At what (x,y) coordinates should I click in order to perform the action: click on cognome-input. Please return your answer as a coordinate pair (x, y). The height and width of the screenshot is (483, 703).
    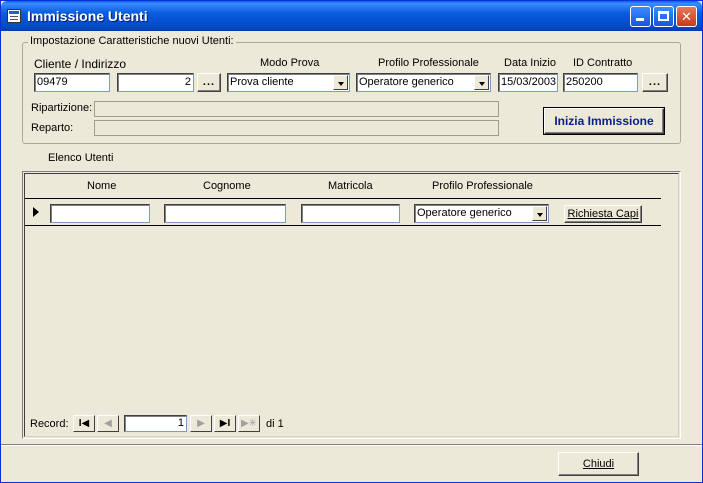
    Looking at the image, I should click on (225, 213).